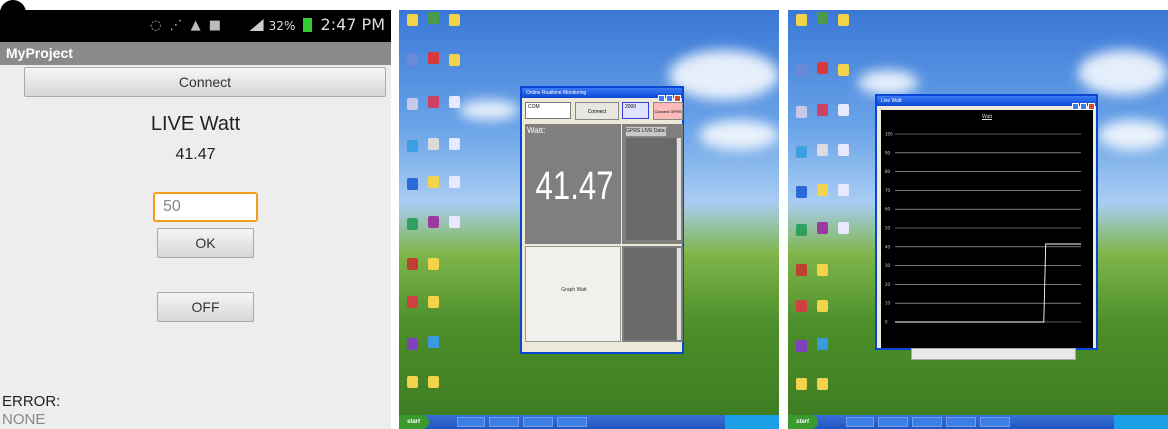 The width and height of the screenshot is (1168, 429). What do you see at coordinates (205, 207) in the screenshot?
I see `watt-threshold-input` at bounding box center [205, 207].